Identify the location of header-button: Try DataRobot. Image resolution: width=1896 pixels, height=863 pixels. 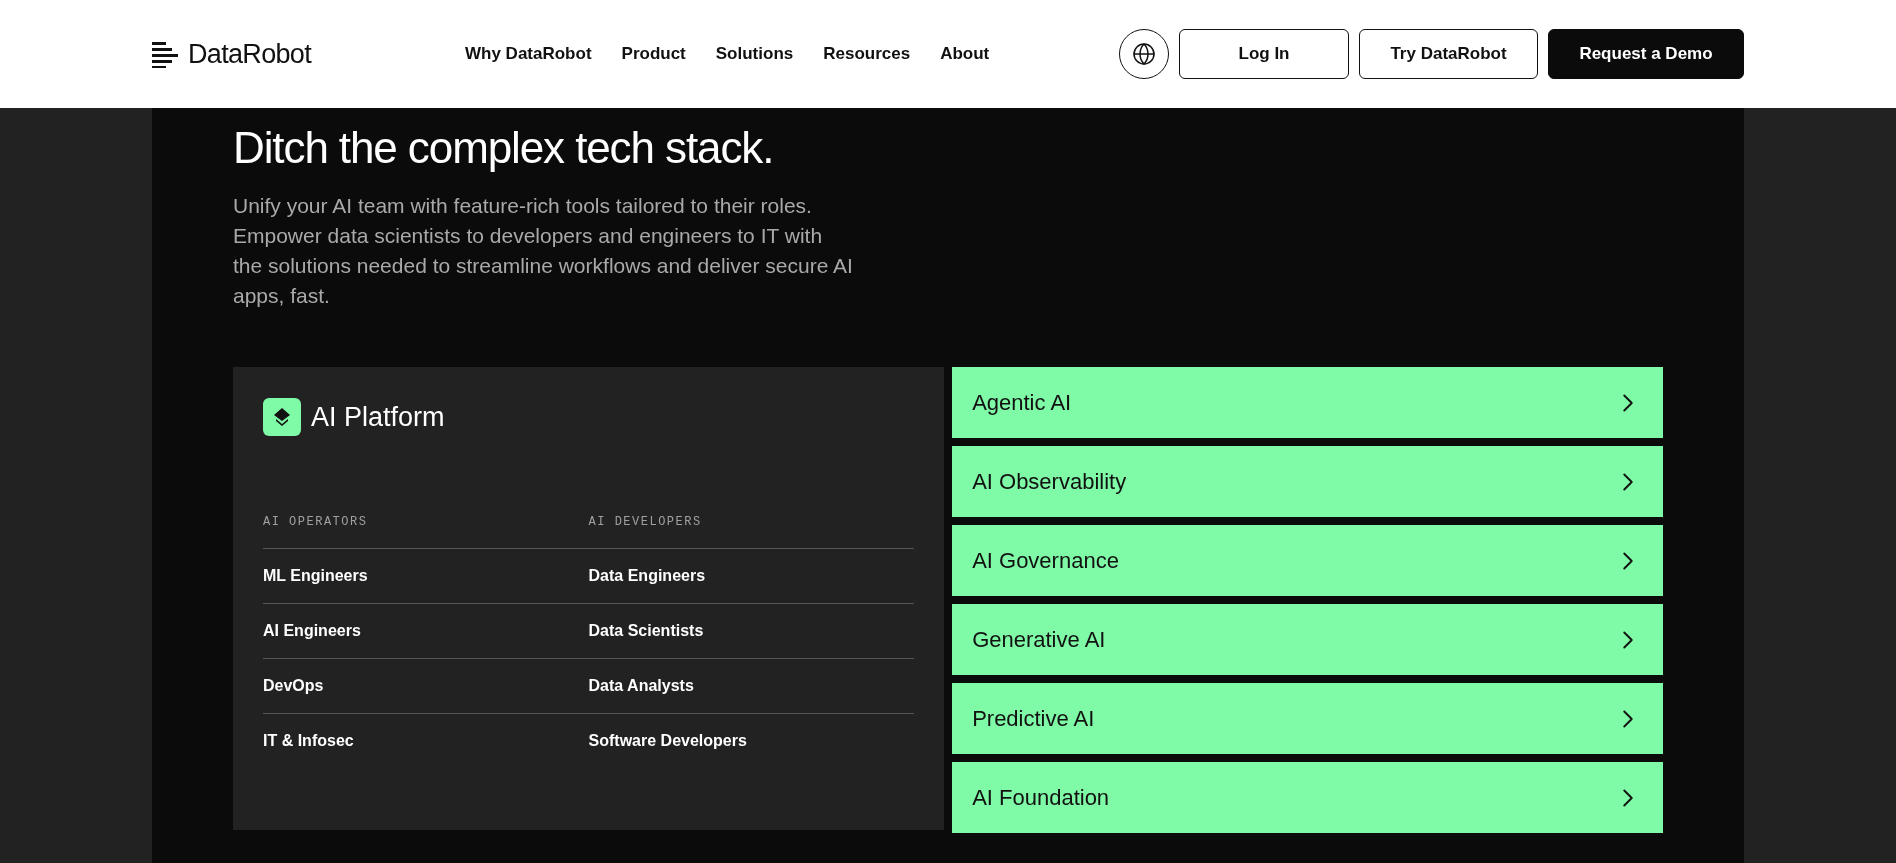
(1448, 54).